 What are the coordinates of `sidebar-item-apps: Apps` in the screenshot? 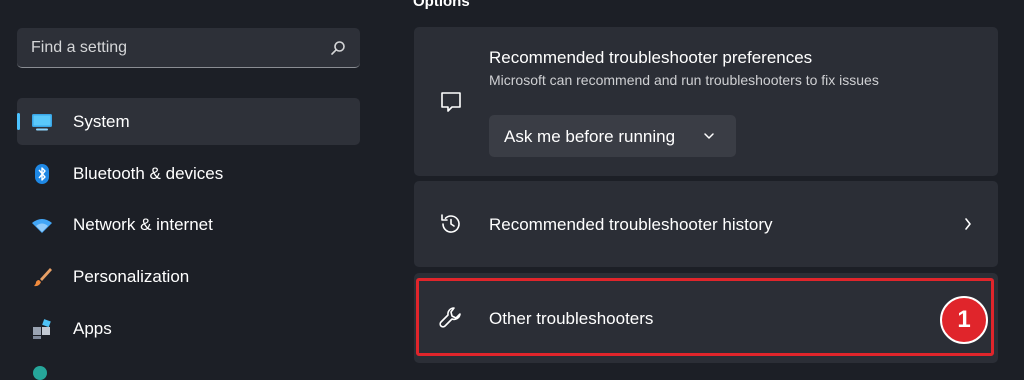 It's located at (188, 328).